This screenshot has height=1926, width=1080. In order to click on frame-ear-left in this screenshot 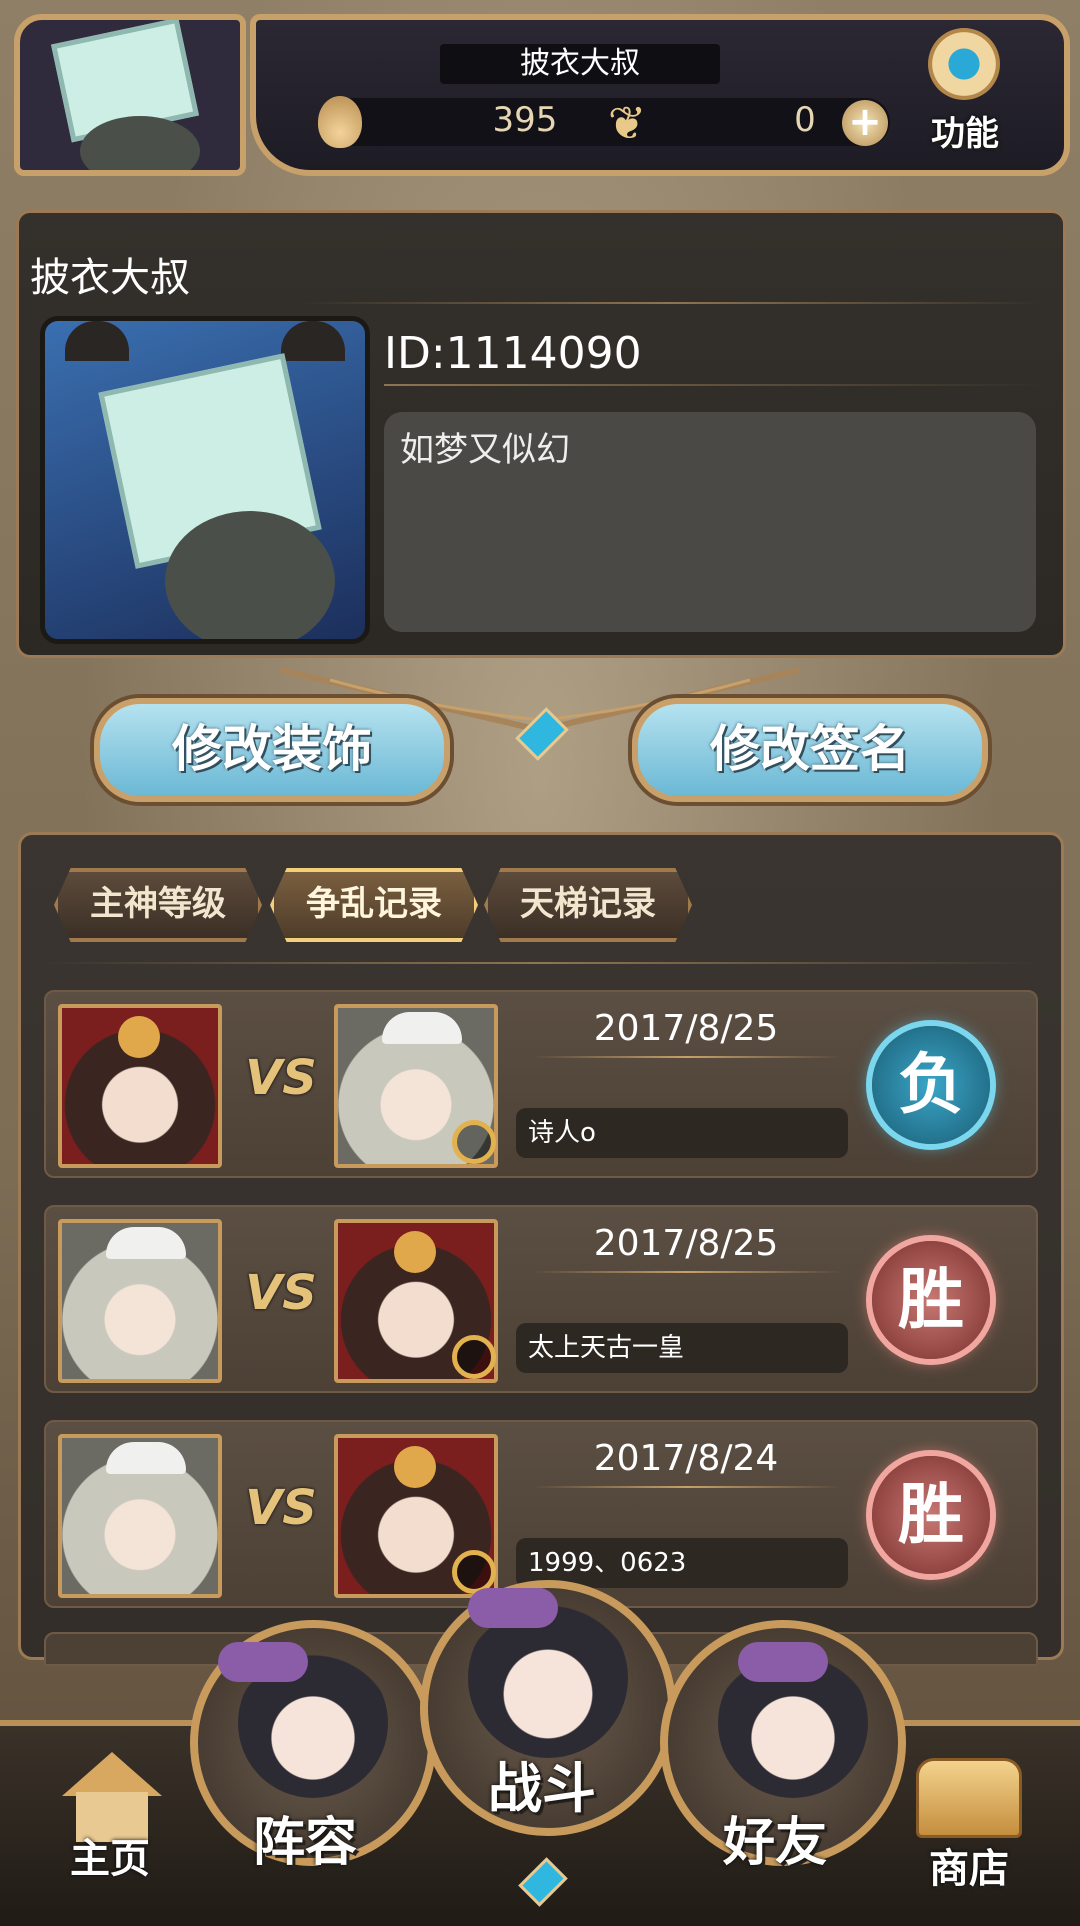, I will do `click(97, 341)`.